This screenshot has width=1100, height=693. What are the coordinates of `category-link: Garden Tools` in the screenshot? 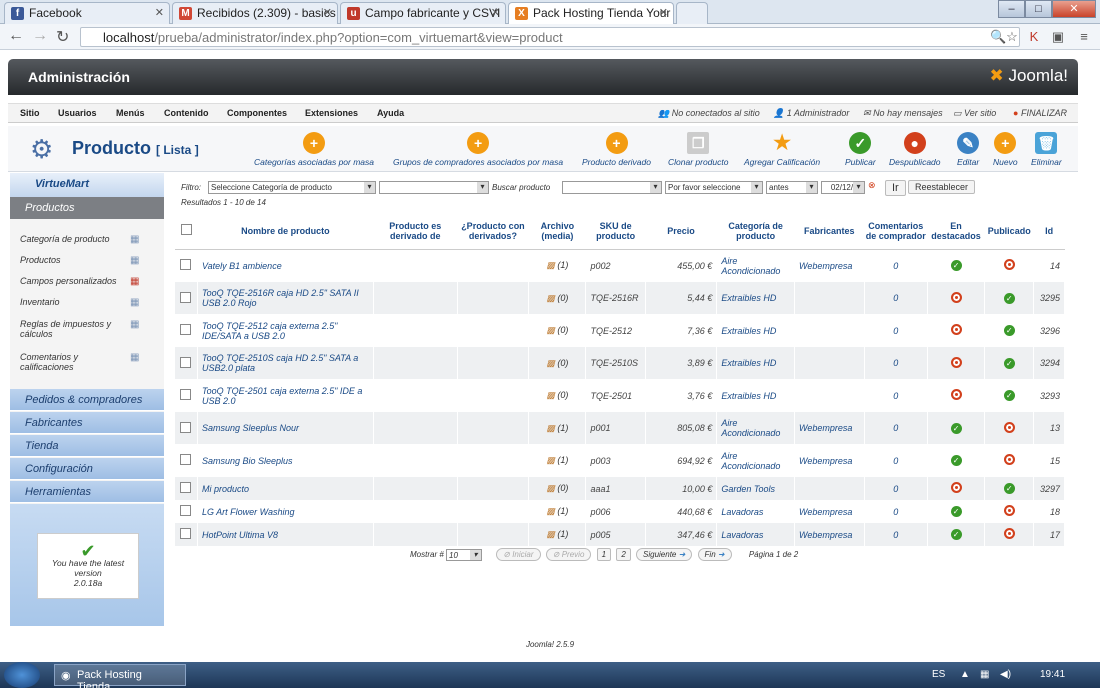 It's located at (756, 488).